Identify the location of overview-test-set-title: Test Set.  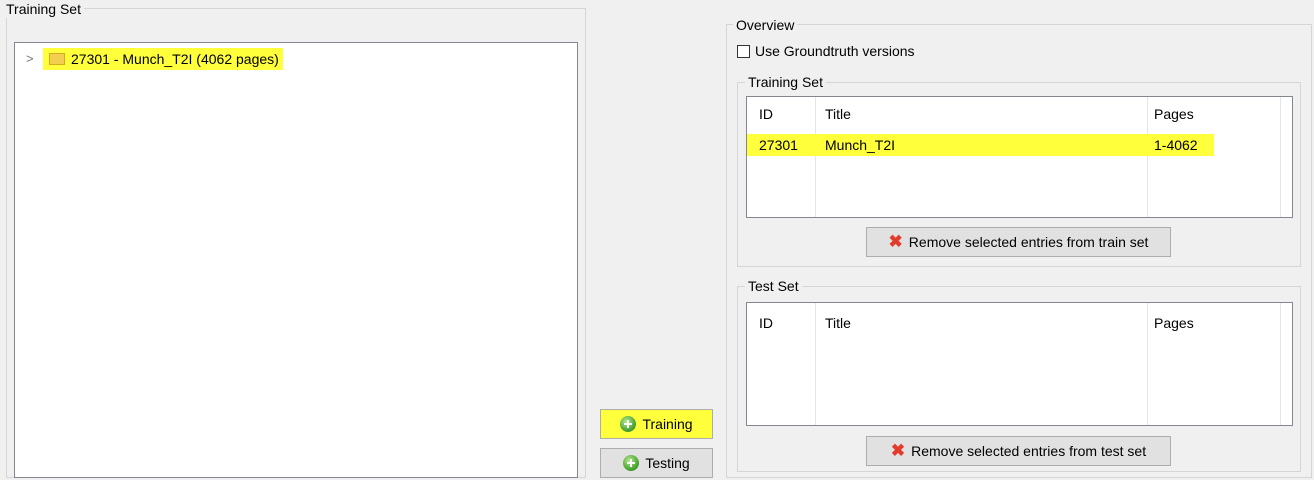
(773, 286).